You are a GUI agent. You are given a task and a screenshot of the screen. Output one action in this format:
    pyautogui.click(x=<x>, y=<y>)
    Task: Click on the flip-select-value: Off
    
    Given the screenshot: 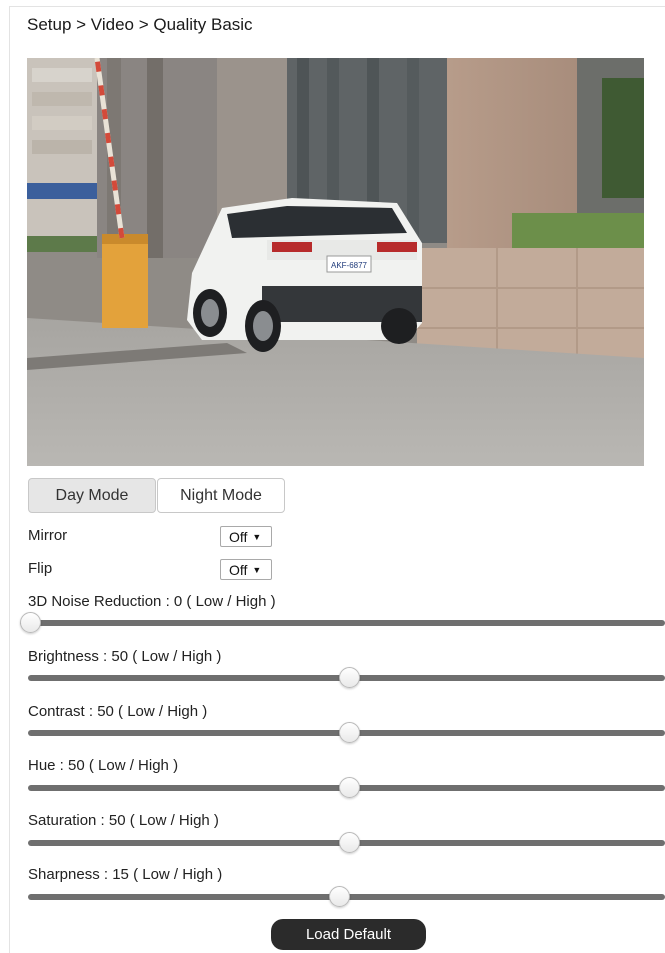 What is the action you would take?
    pyautogui.click(x=238, y=569)
    